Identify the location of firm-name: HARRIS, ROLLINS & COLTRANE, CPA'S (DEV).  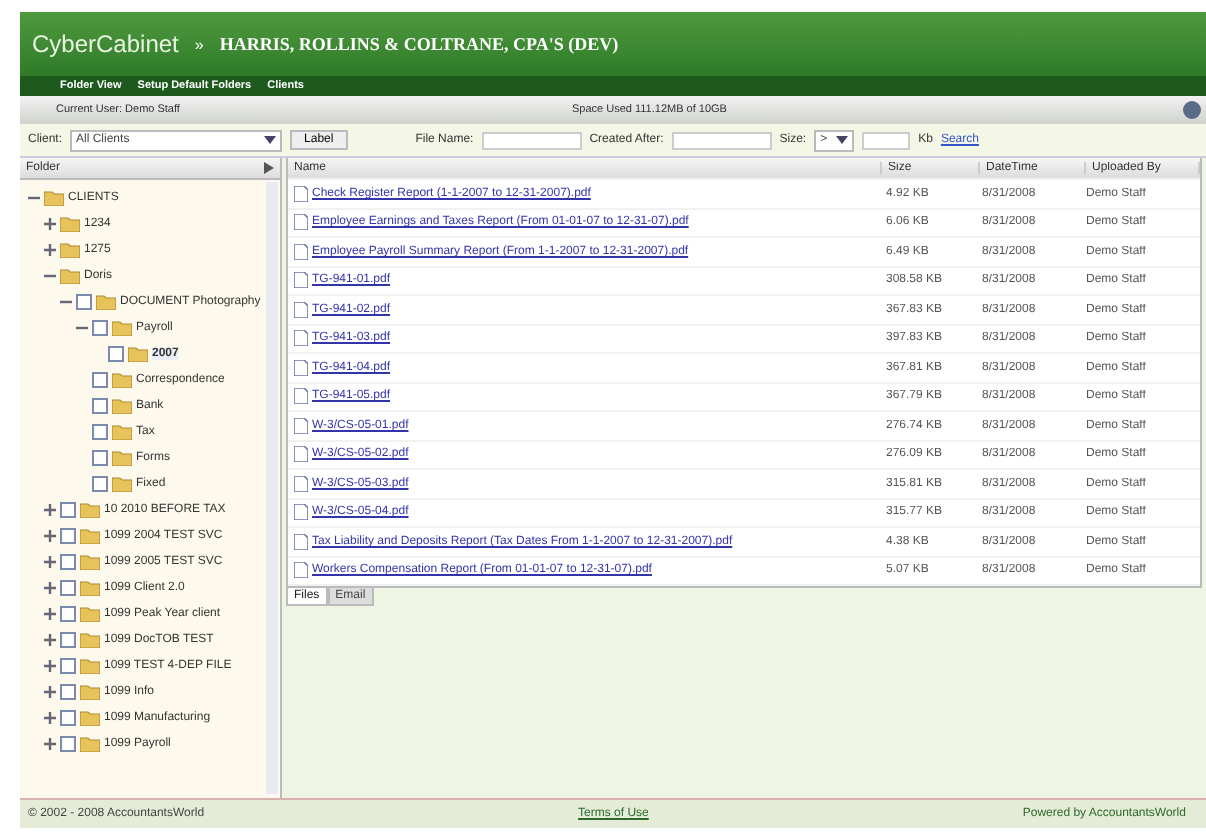
(419, 44).